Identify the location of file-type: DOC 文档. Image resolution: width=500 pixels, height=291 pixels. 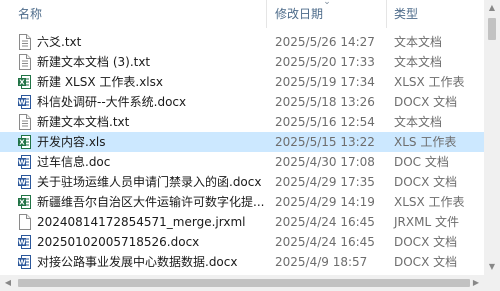
(421, 162).